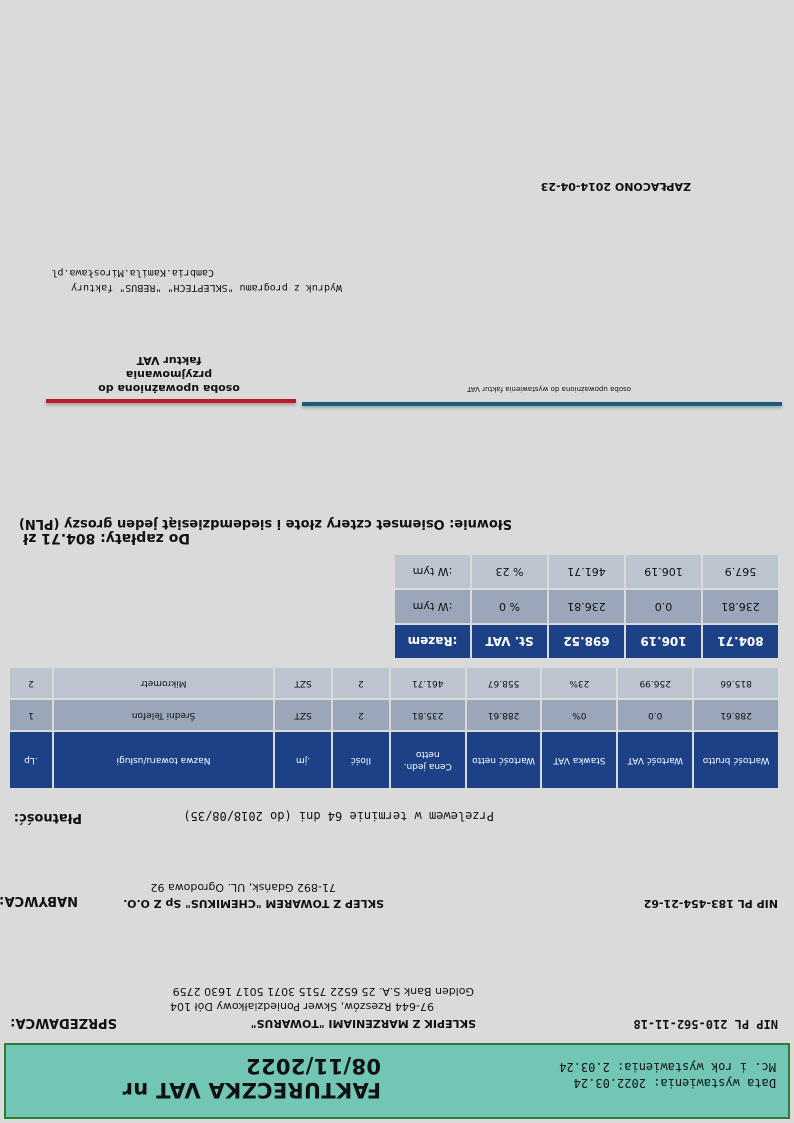  I want to click on summary-net: 236.81, so click(586, 606).